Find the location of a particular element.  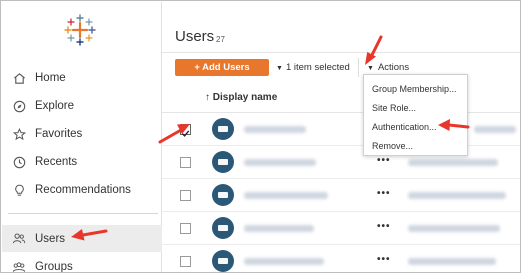

selection-label: 1 item selected is located at coordinates (317, 67).